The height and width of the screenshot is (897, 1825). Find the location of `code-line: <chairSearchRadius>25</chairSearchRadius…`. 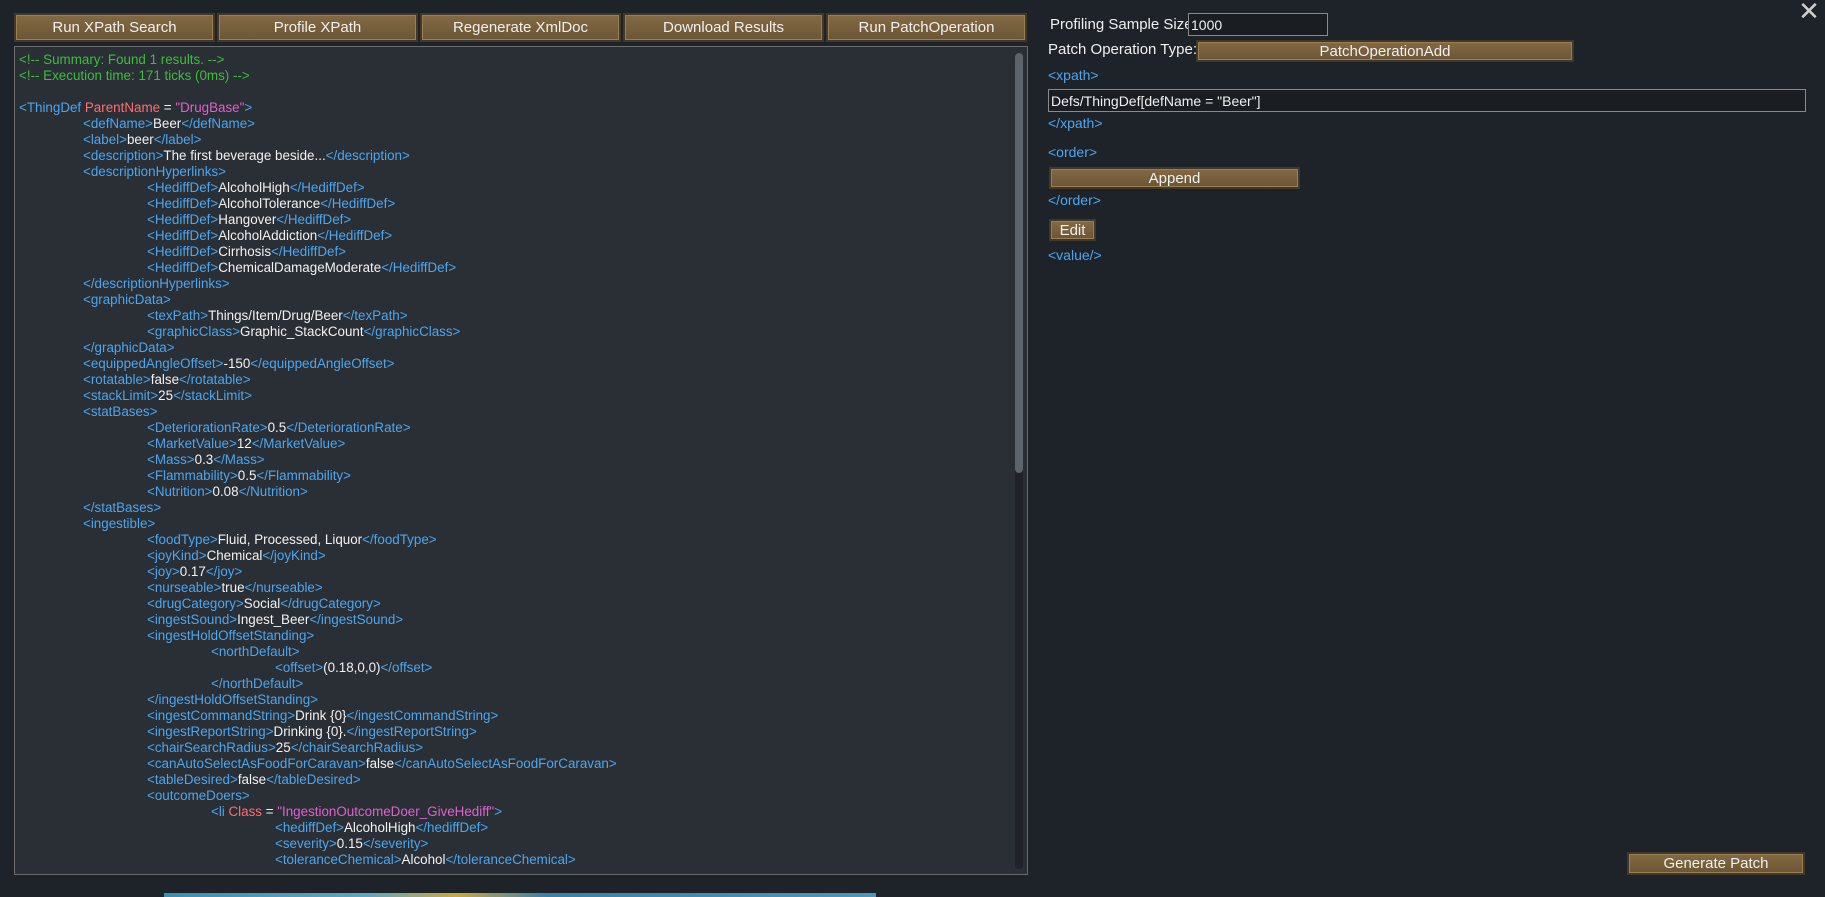

code-line: <chairSearchRadius>25</chairSearchRadius… is located at coordinates (514, 748).